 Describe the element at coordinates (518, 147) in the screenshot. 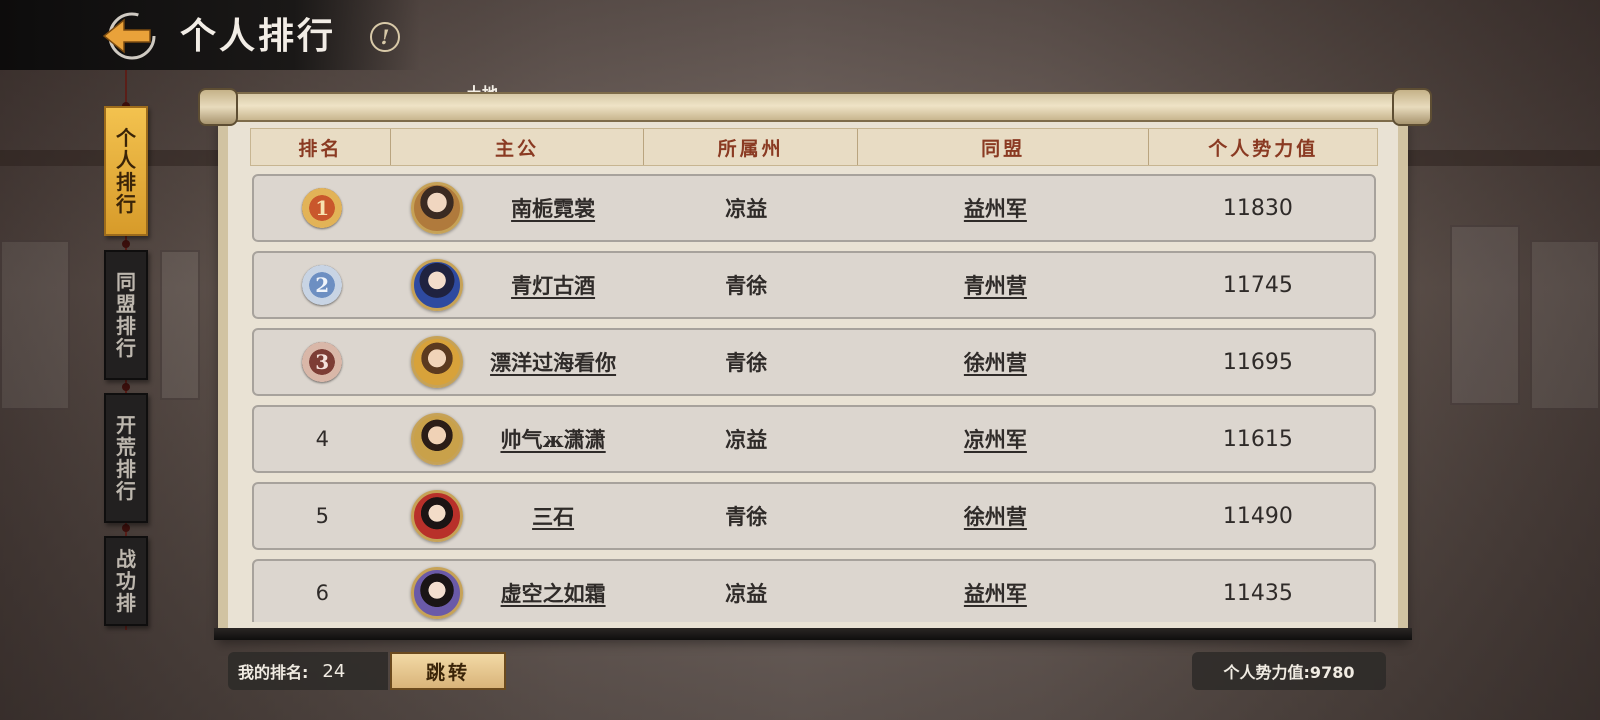

I see `column-header-lord: 主公` at that location.